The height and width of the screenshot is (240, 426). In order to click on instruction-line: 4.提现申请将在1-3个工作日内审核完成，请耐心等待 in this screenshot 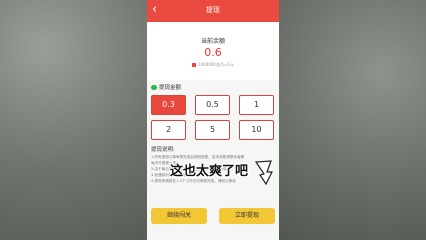, I will do `click(193, 181)`.